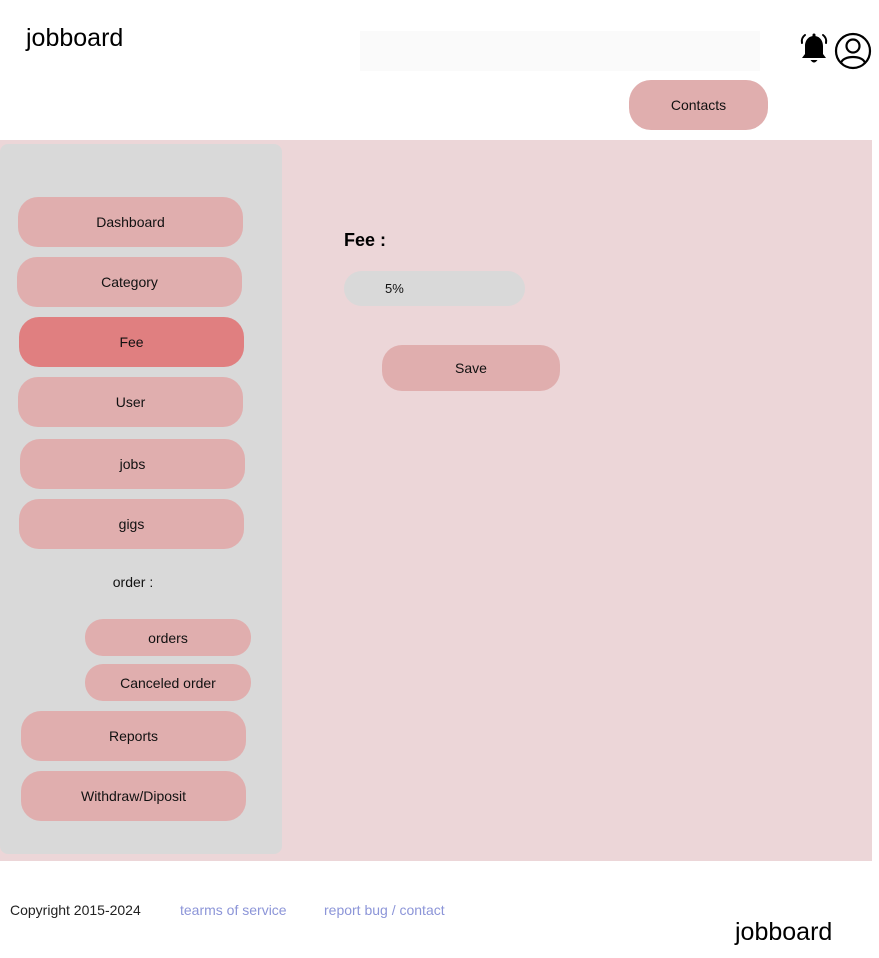 The image size is (879, 958). Describe the element at coordinates (814, 50) in the screenshot. I see `bell-icon` at that location.